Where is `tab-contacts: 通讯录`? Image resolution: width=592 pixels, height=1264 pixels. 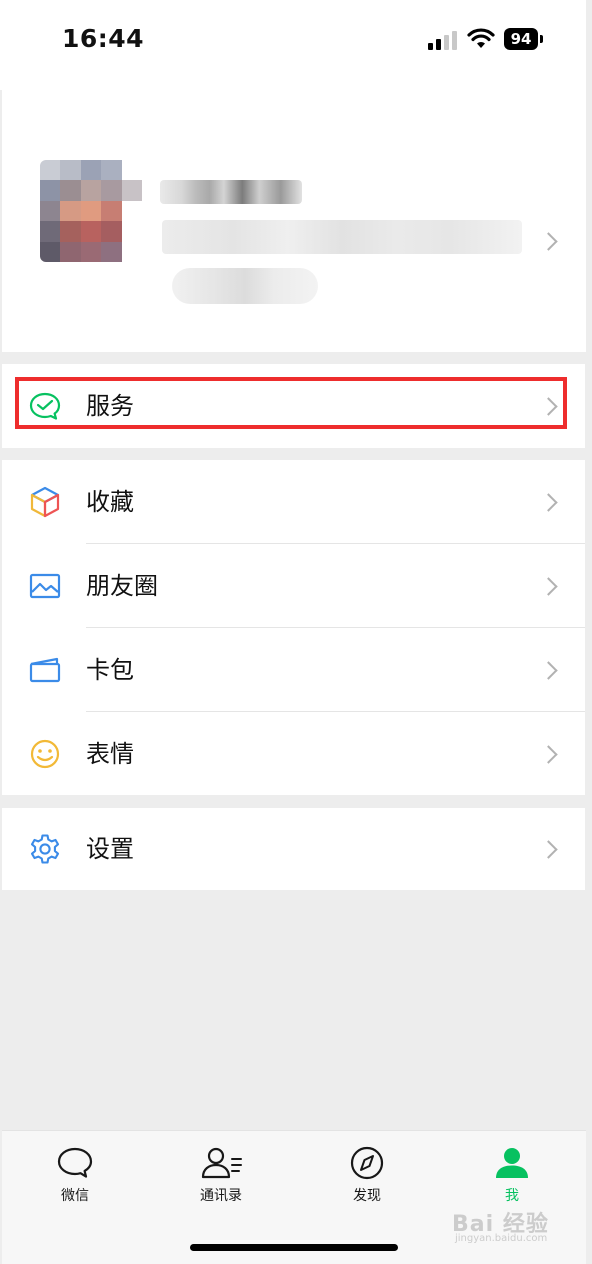
tab-contacts: 通讯录 is located at coordinates (221, 1175).